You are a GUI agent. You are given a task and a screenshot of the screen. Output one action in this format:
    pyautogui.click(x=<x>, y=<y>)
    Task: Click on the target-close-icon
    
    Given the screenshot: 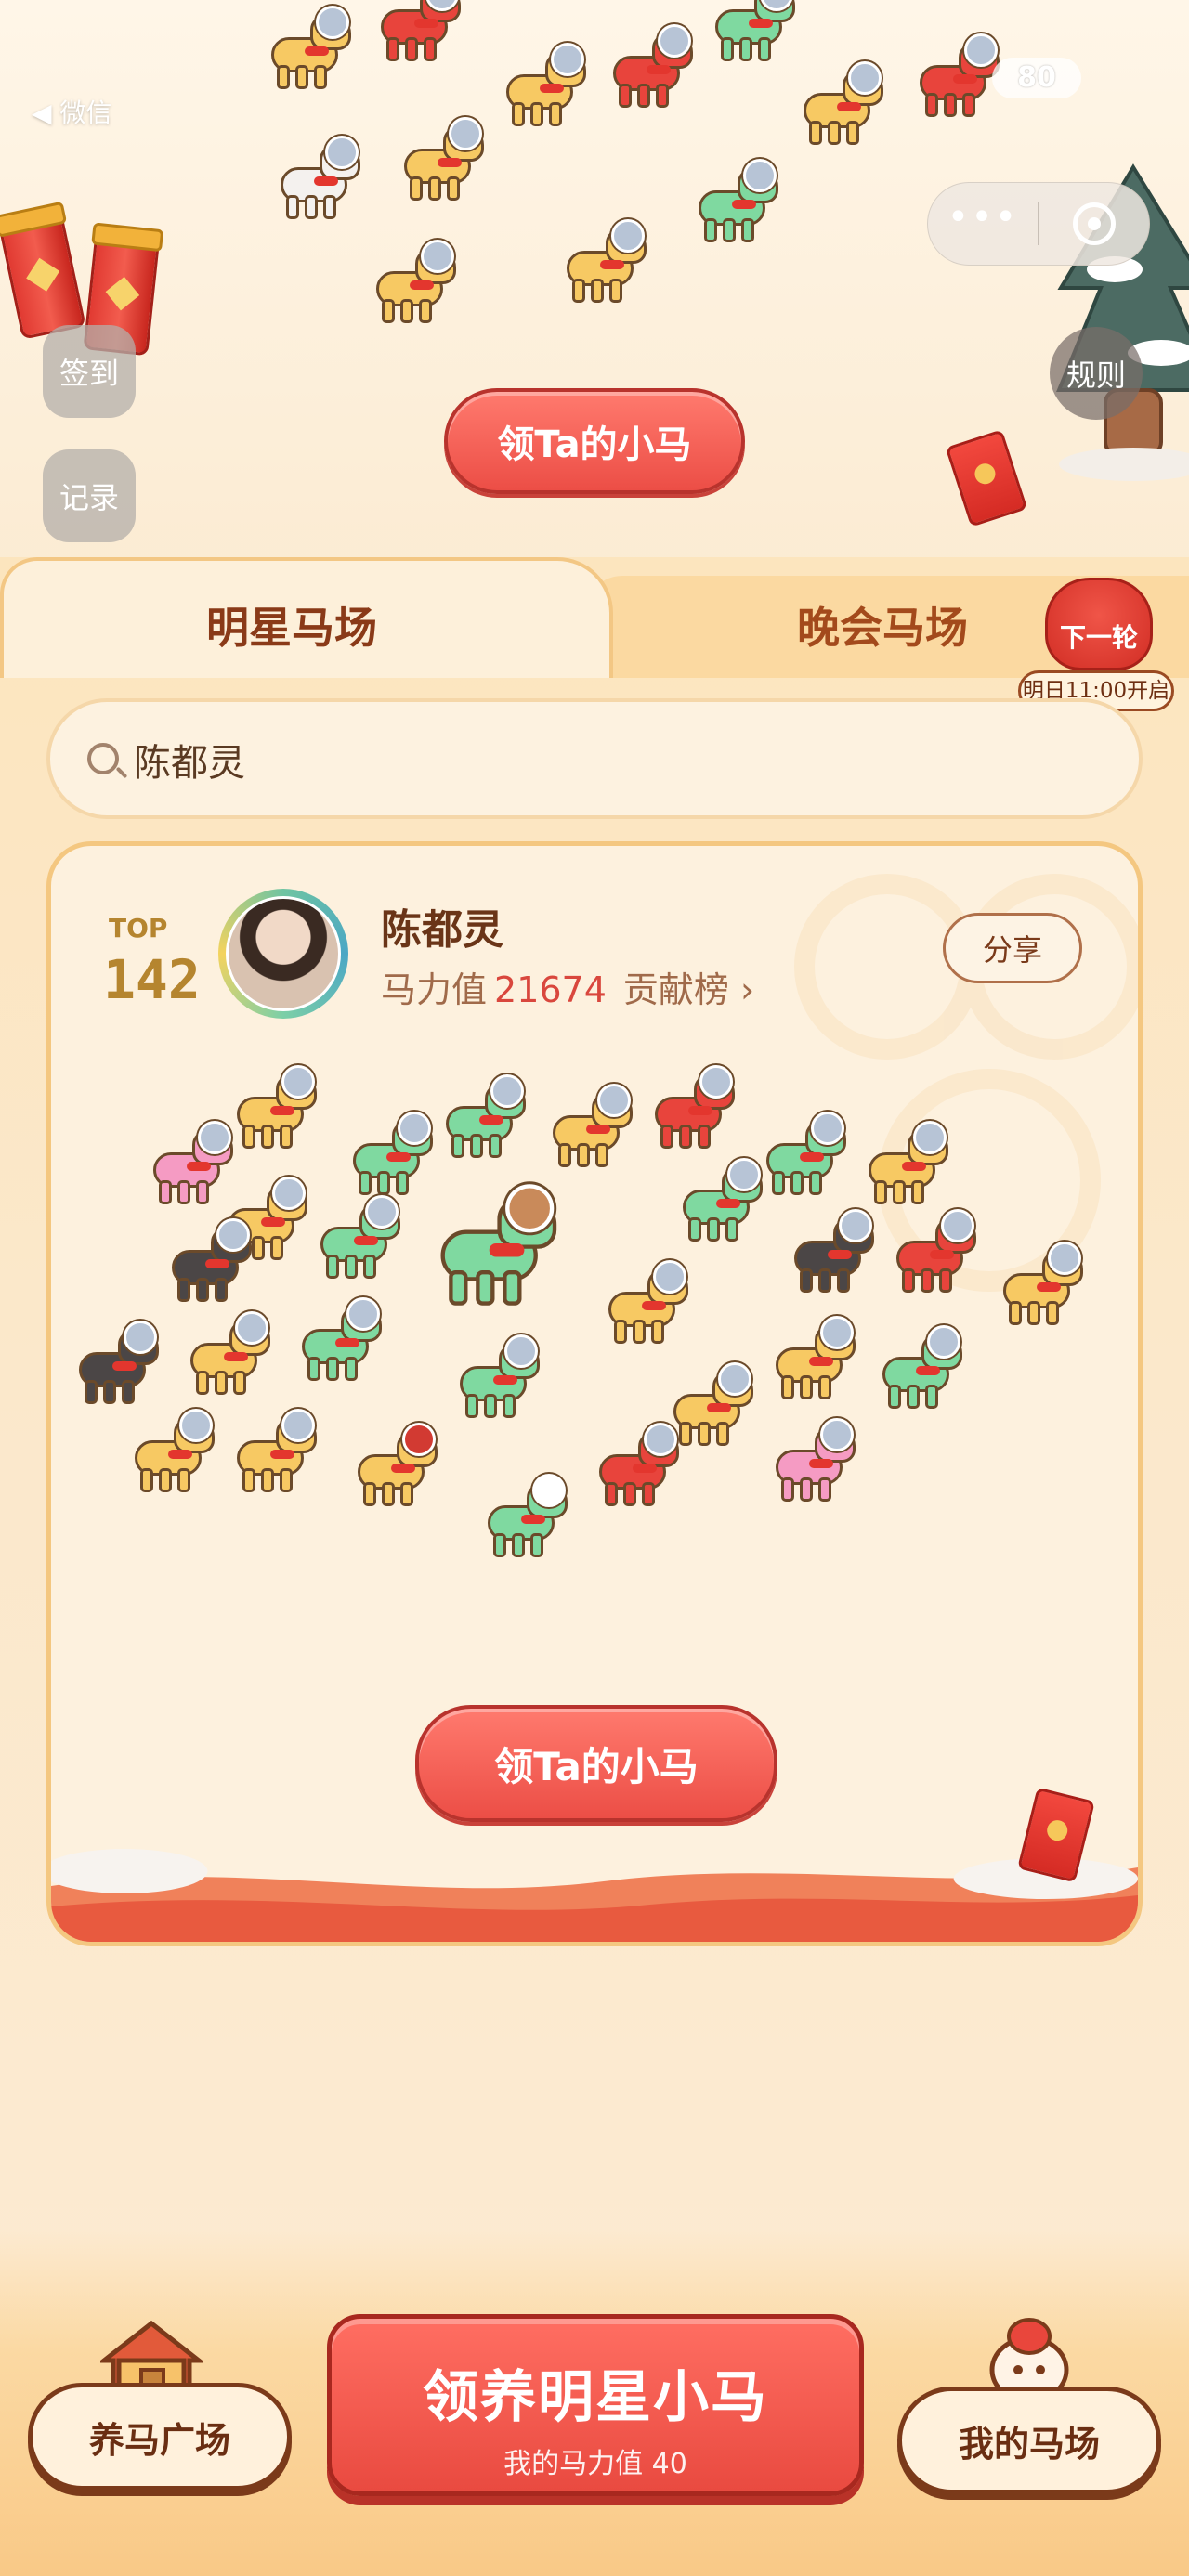 What is the action you would take?
    pyautogui.click(x=1094, y=223)
    